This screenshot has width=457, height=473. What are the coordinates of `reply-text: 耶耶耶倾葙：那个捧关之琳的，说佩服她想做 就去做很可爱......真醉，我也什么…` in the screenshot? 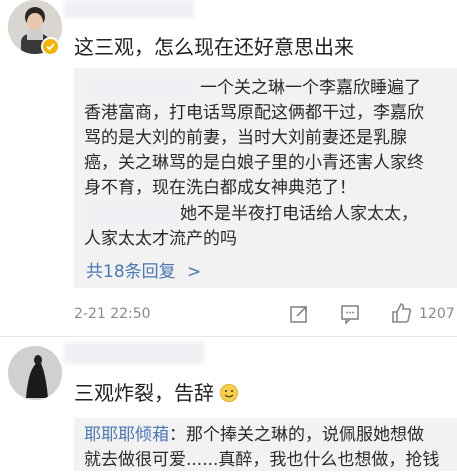 It's located at (270, 448).